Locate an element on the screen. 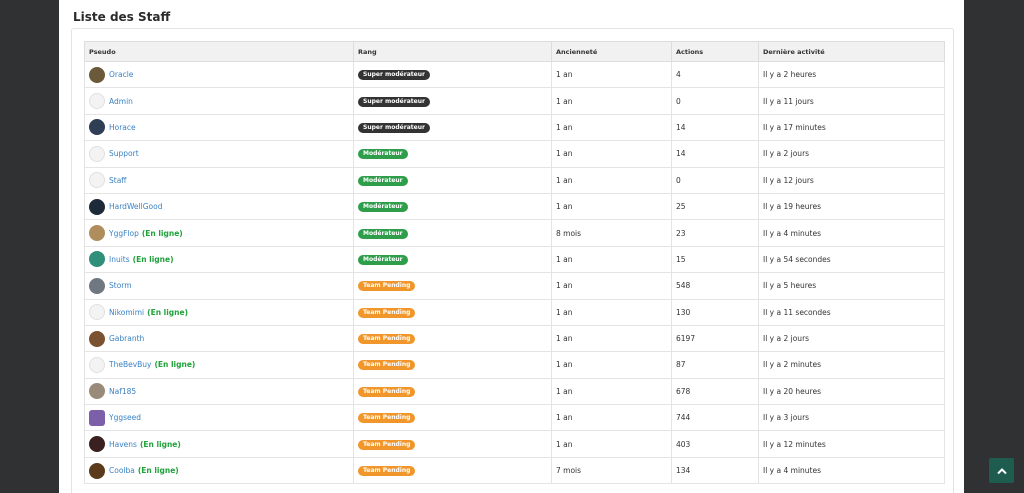  back-to-top-button is located at coordinates (1001, 470).